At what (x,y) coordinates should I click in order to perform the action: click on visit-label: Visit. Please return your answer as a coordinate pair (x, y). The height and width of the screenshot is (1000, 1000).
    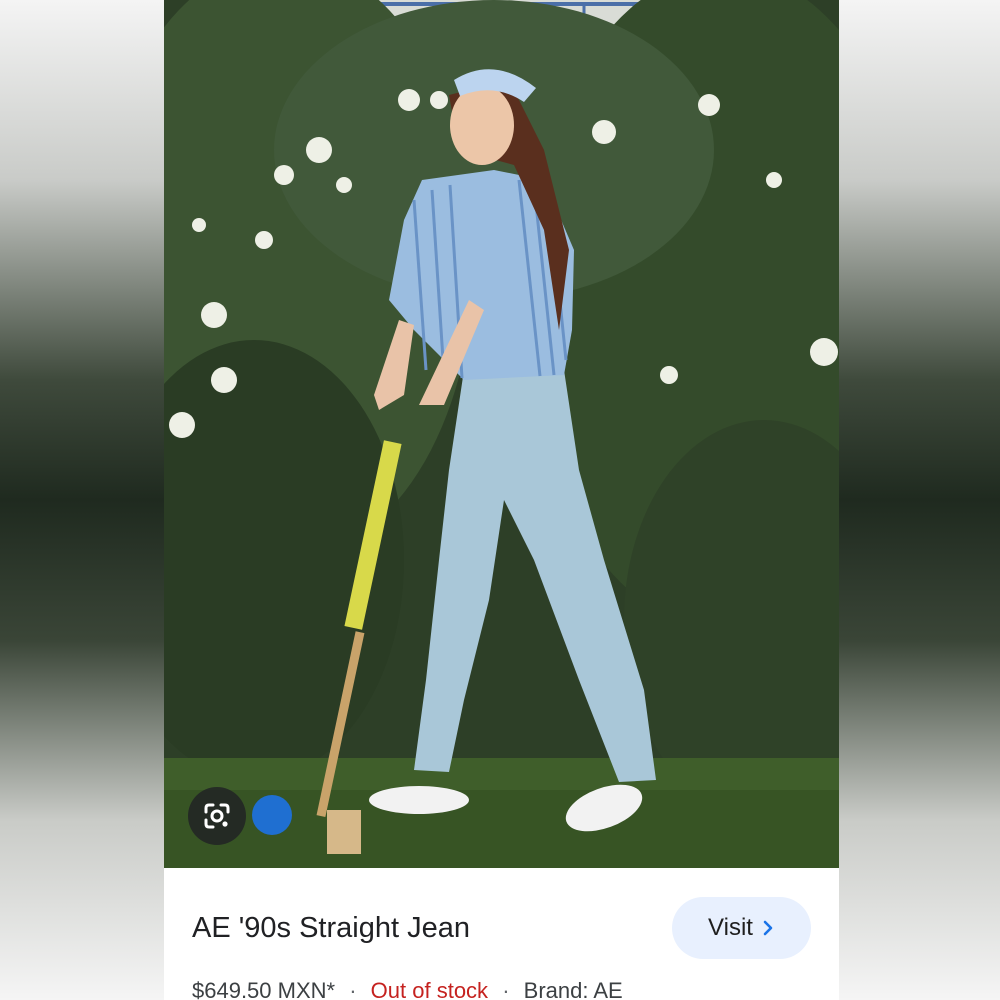
    Looking at the image, I should click on (730, 927).